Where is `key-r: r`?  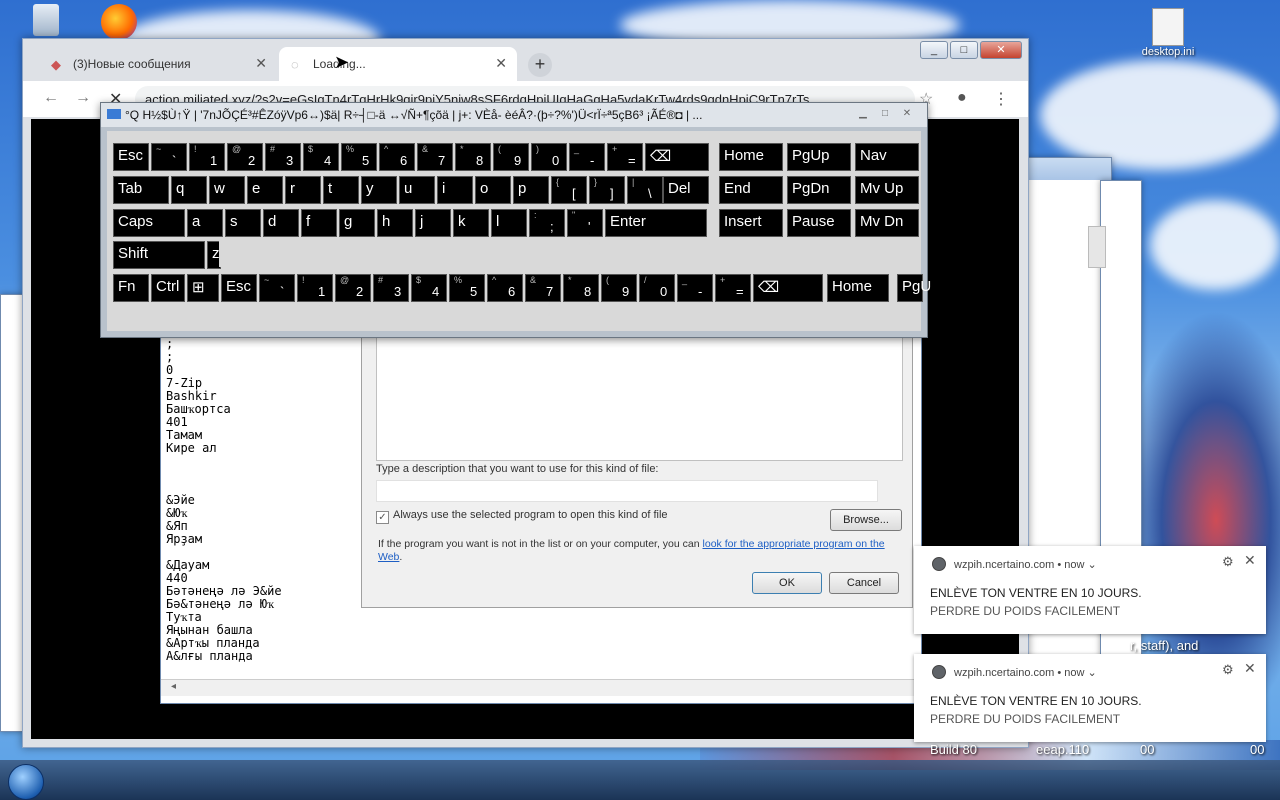
key-r: r is located at coordinates (303, 190).